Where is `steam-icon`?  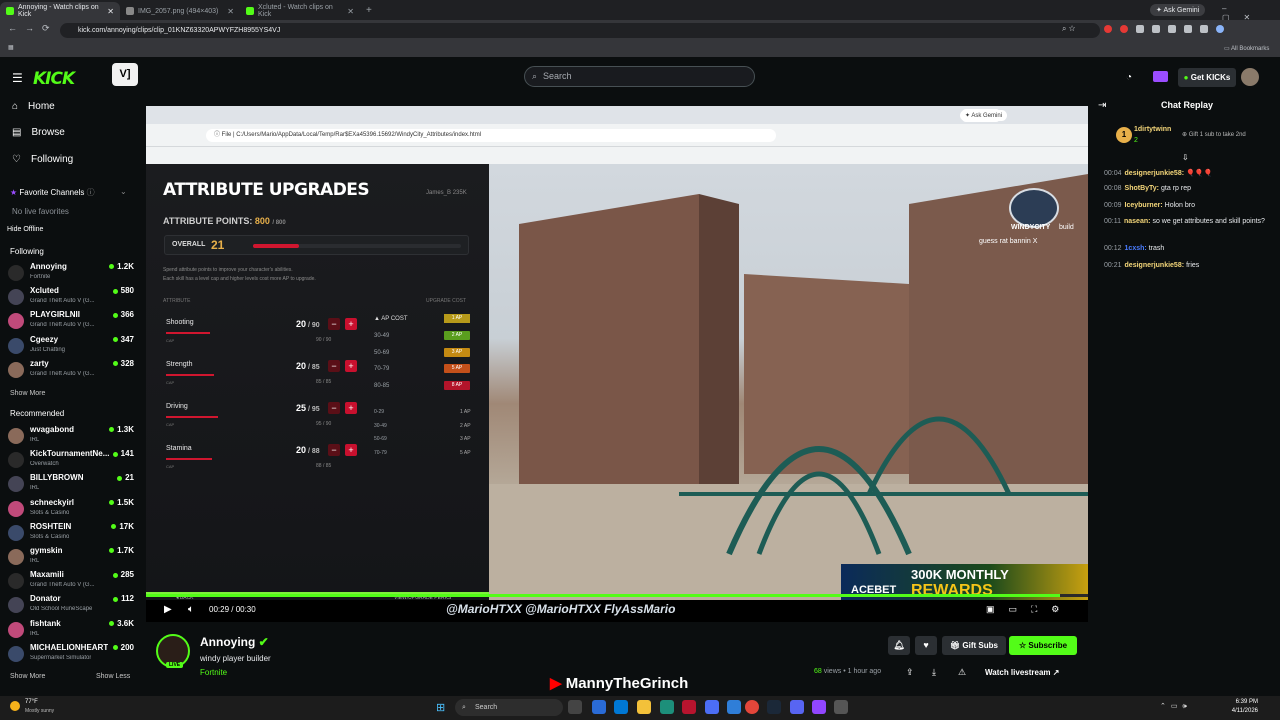
steam-icon is located at coordinates (774, 707).